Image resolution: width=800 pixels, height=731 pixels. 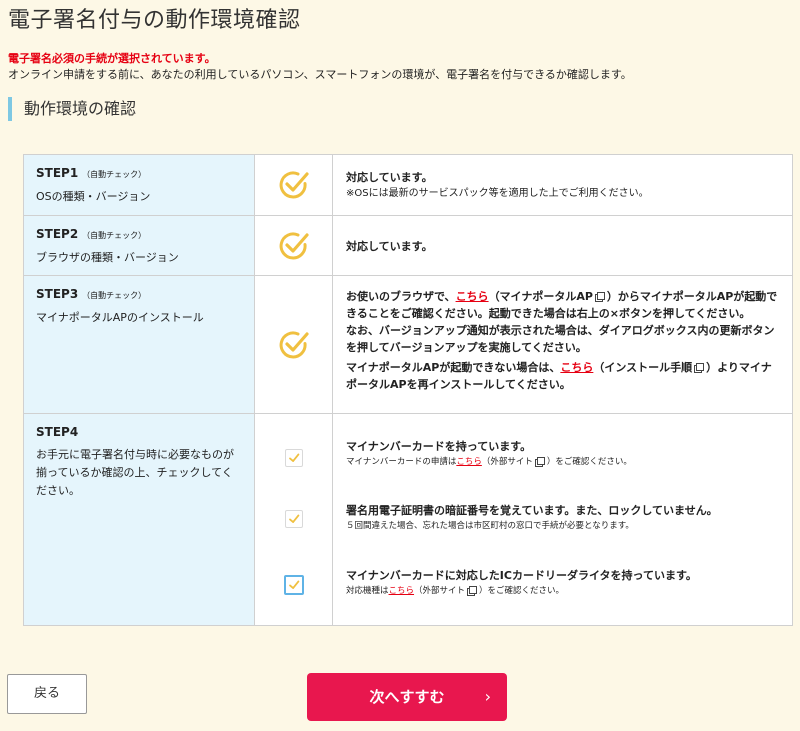 I want to click on checklist-item-title: マイナンバーカードを持っています。, so click(x=439, y=446).